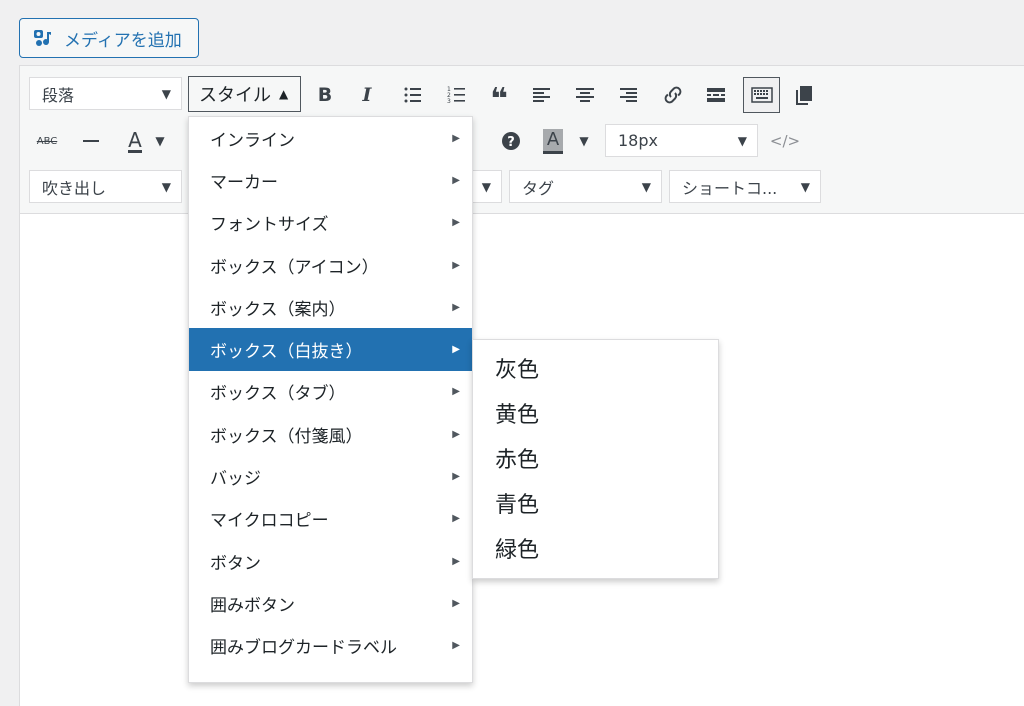  I want to click on submenu-item-label: 赤色, so click(517, 460).